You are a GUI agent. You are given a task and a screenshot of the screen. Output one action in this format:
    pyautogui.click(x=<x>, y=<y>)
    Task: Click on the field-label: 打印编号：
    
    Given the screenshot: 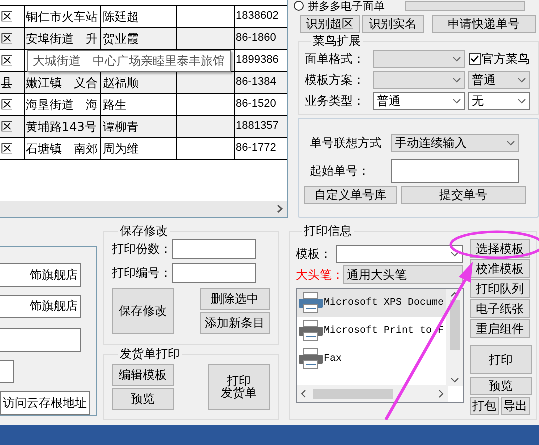 What is the action you would take?
    pyautogui.click(x=142, y=273)
    